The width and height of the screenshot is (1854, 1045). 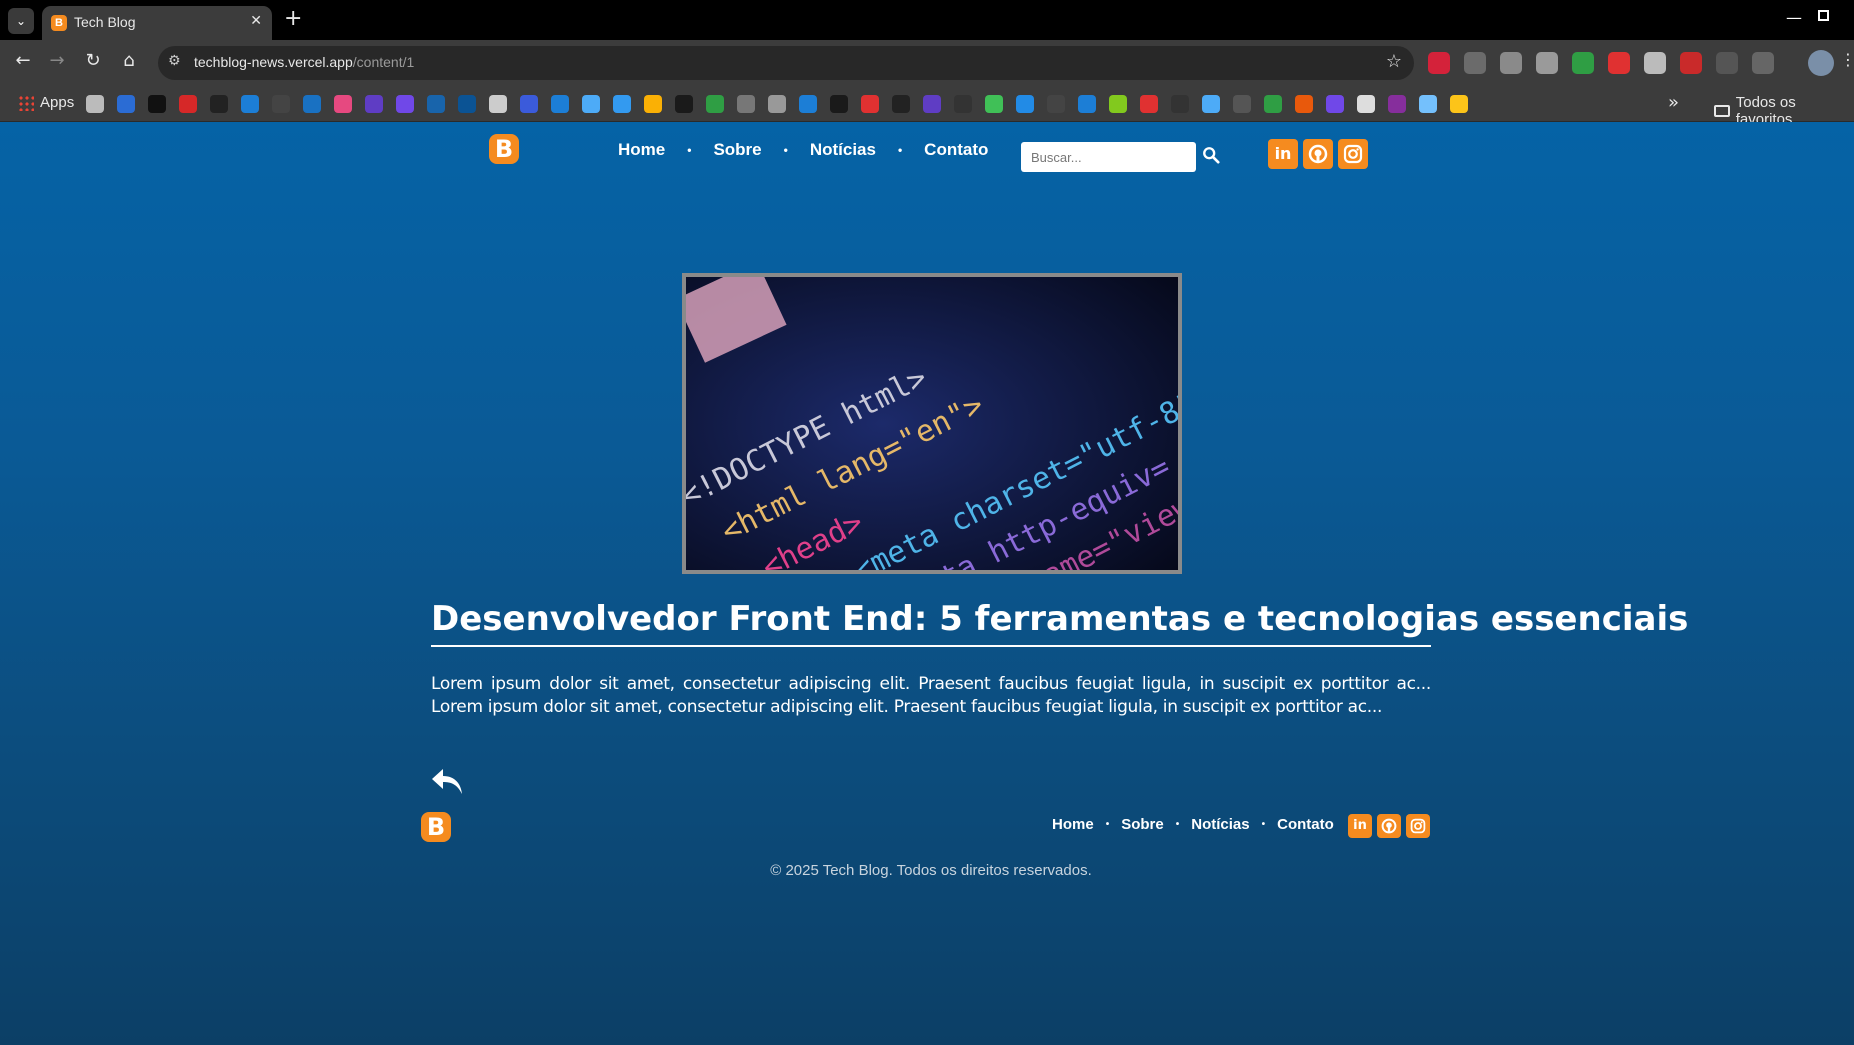 I want to click on nav-sobre: Sobre, so click(x=737, y=150).